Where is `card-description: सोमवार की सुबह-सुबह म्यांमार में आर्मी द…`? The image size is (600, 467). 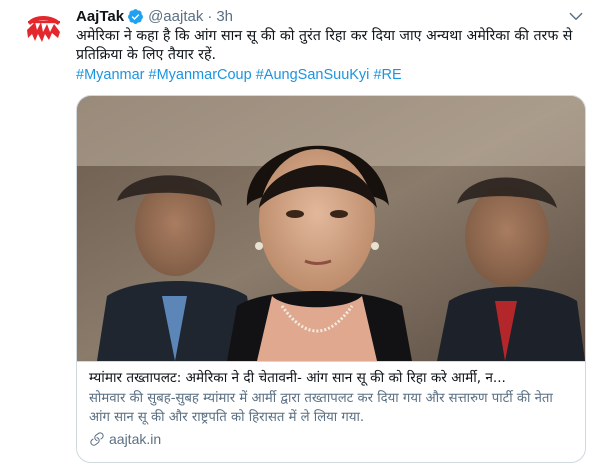 card-description: सोमवार की सुबह-सुबह म्यांमार में आर्मी द… is located at coordinates (321, 408).